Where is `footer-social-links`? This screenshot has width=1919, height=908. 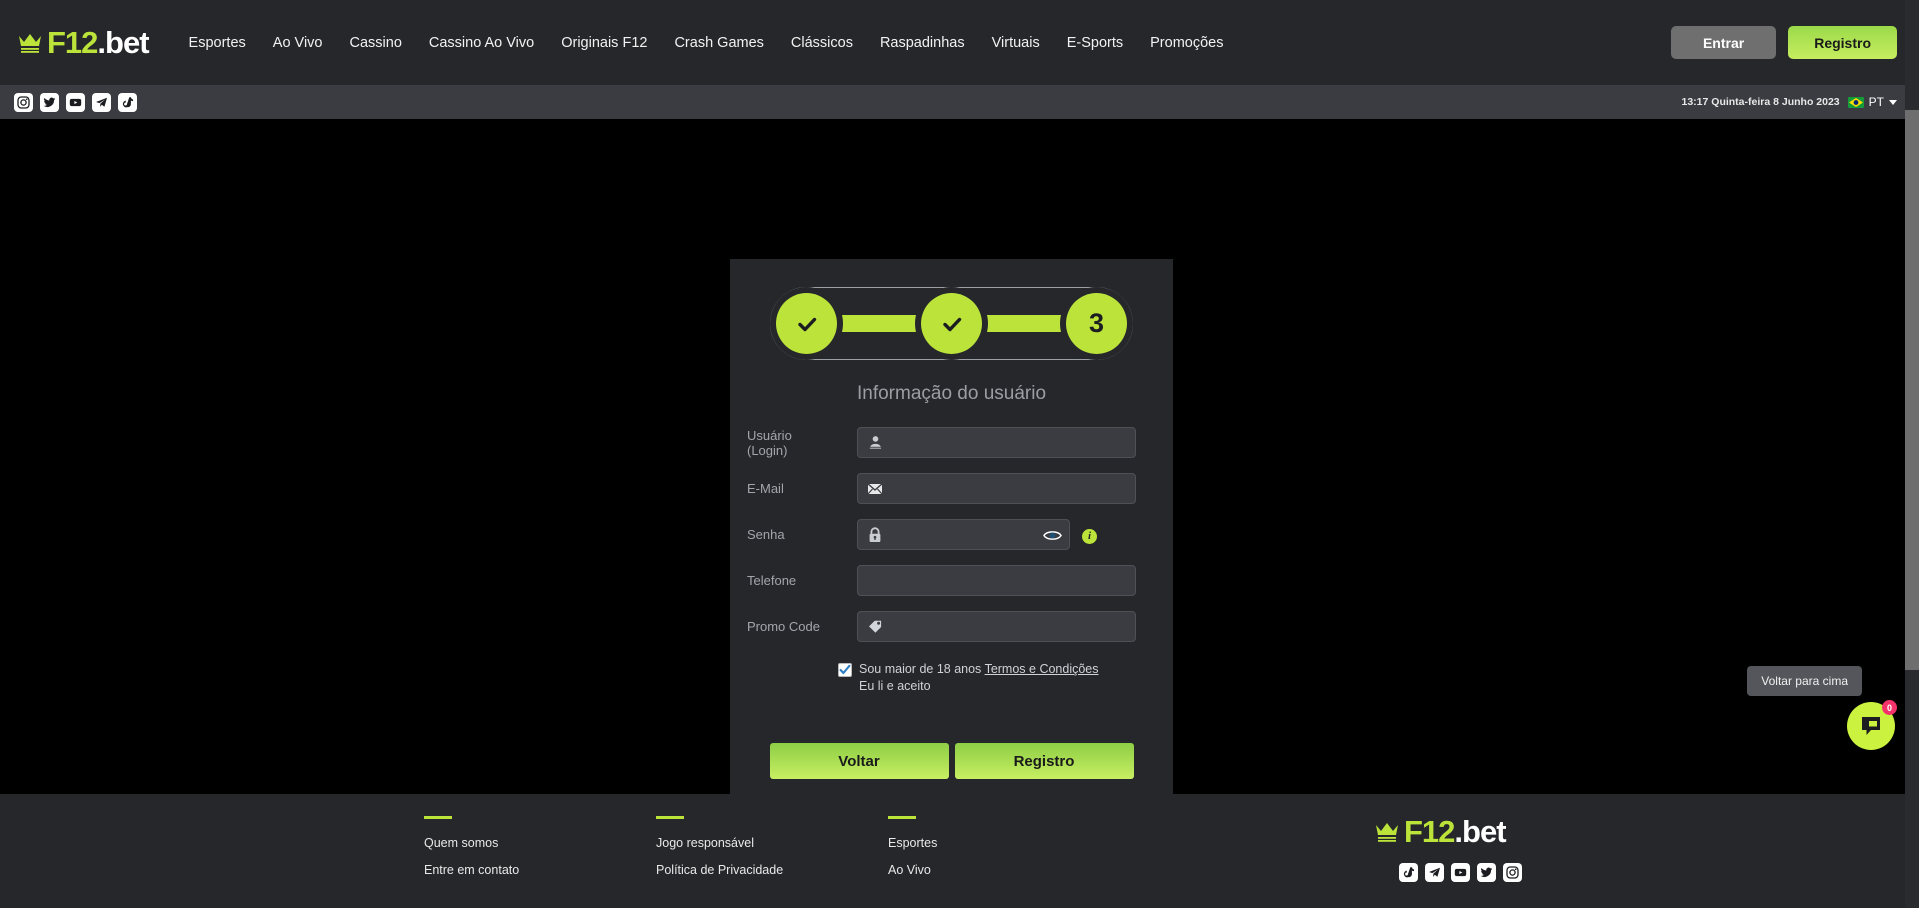 footer-social-links is located at coordinates (1460, 872).